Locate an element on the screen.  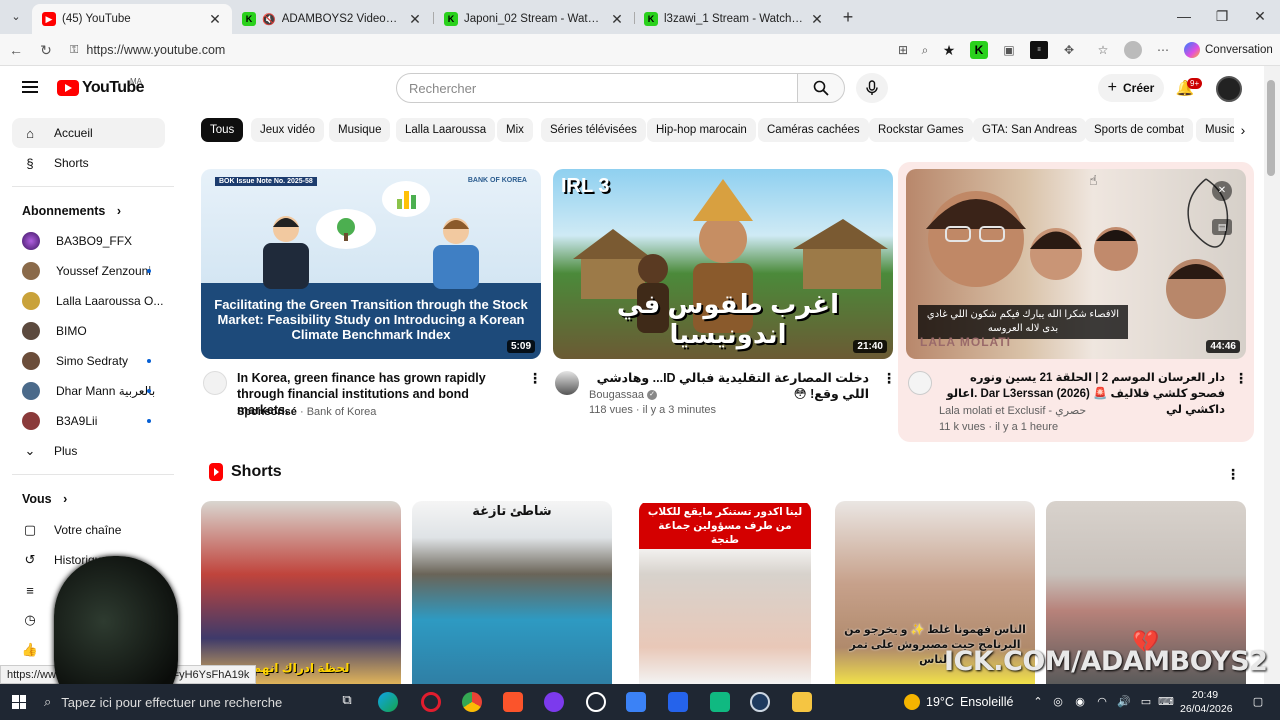
sidebar-item-shorts: § Shorts is located at coordinates (88, 163).